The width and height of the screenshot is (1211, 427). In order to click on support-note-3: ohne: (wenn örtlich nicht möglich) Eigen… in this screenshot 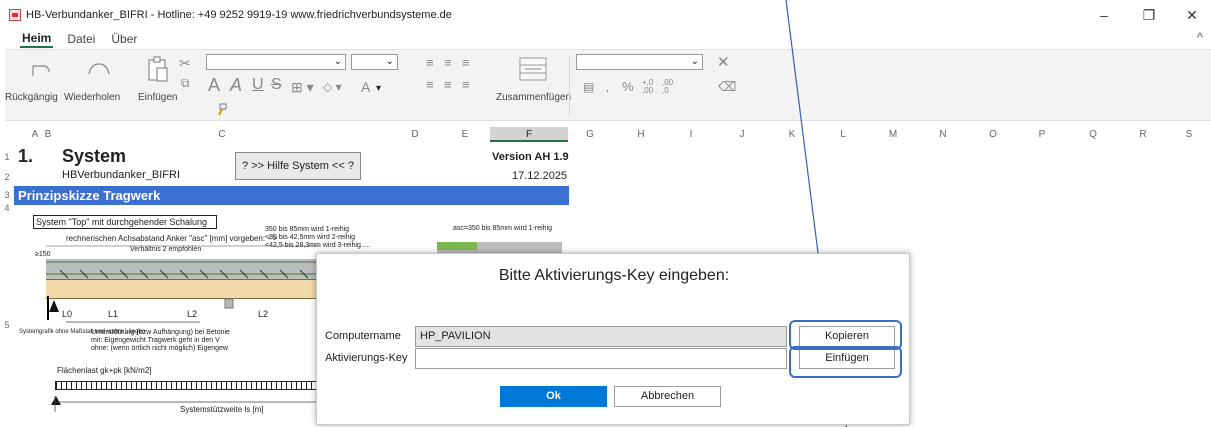, I will do `click(159, 348)`.